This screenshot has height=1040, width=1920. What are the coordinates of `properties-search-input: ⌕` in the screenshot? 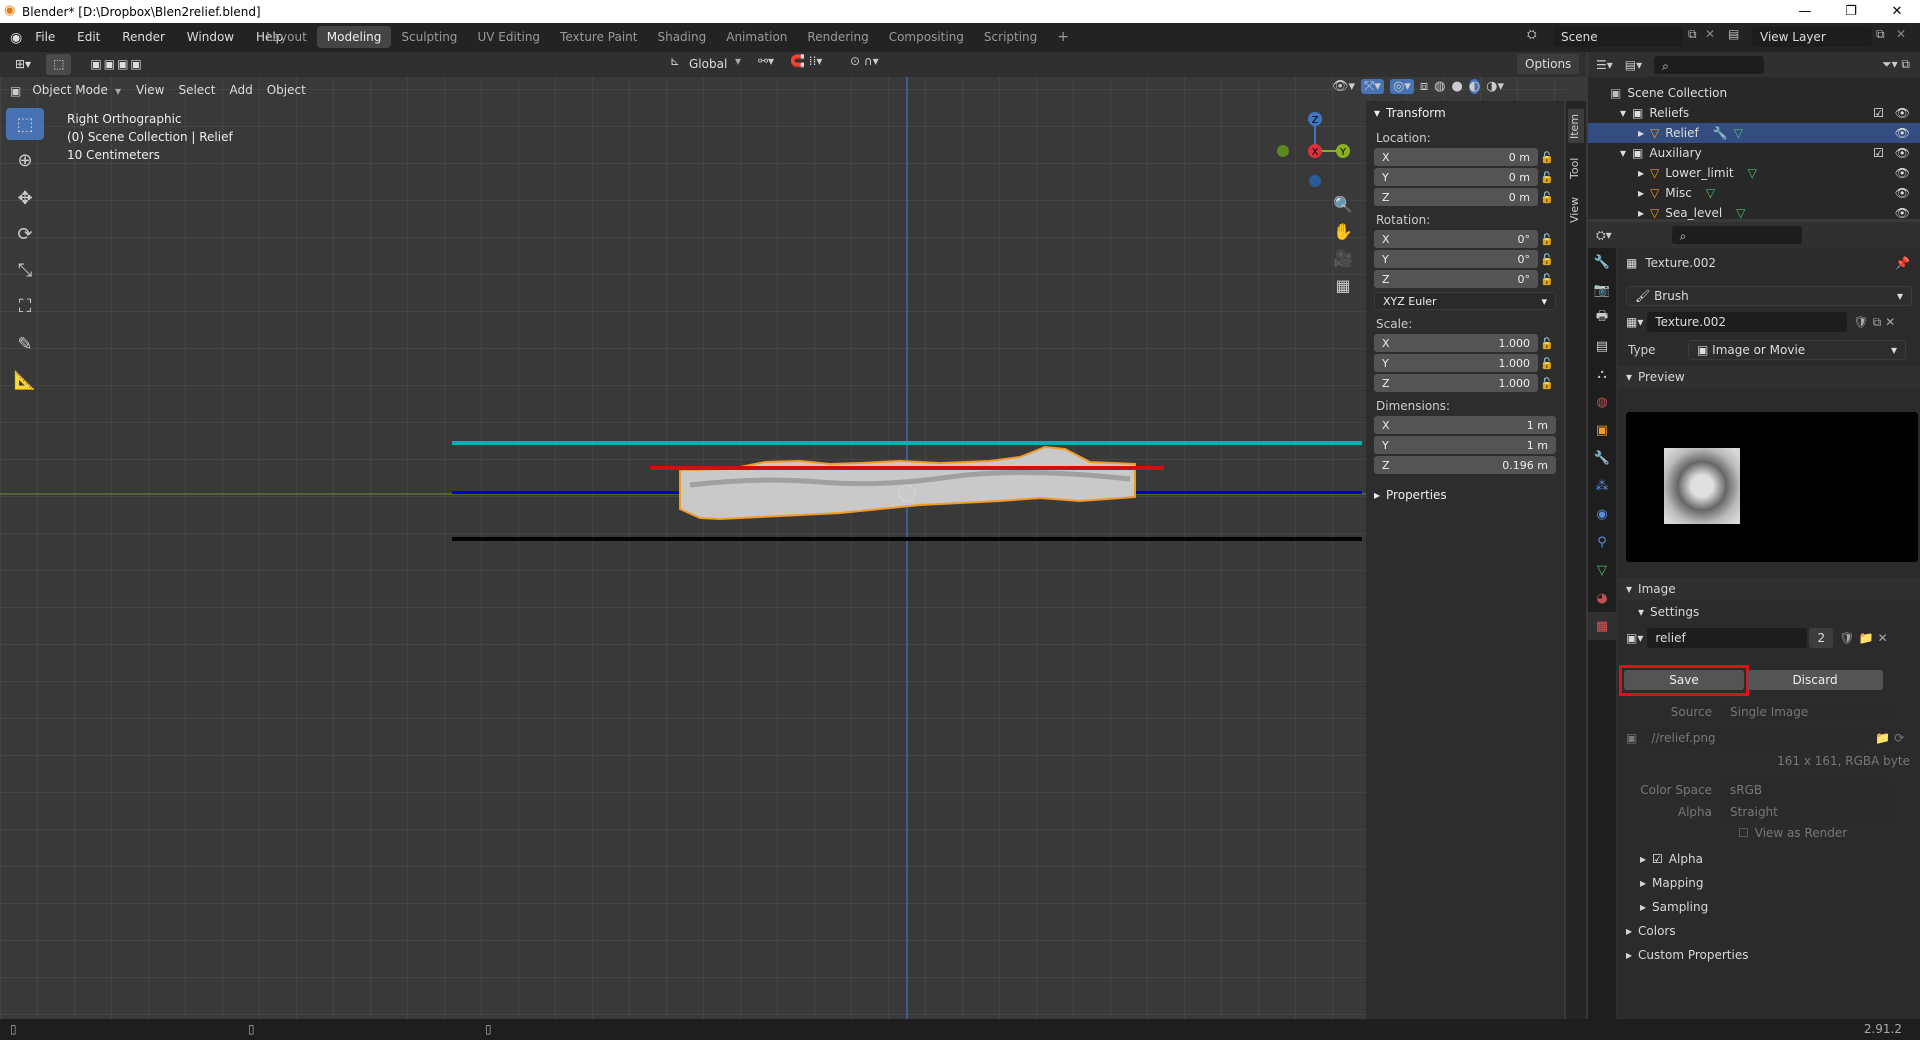 It's located at (1736, 235).